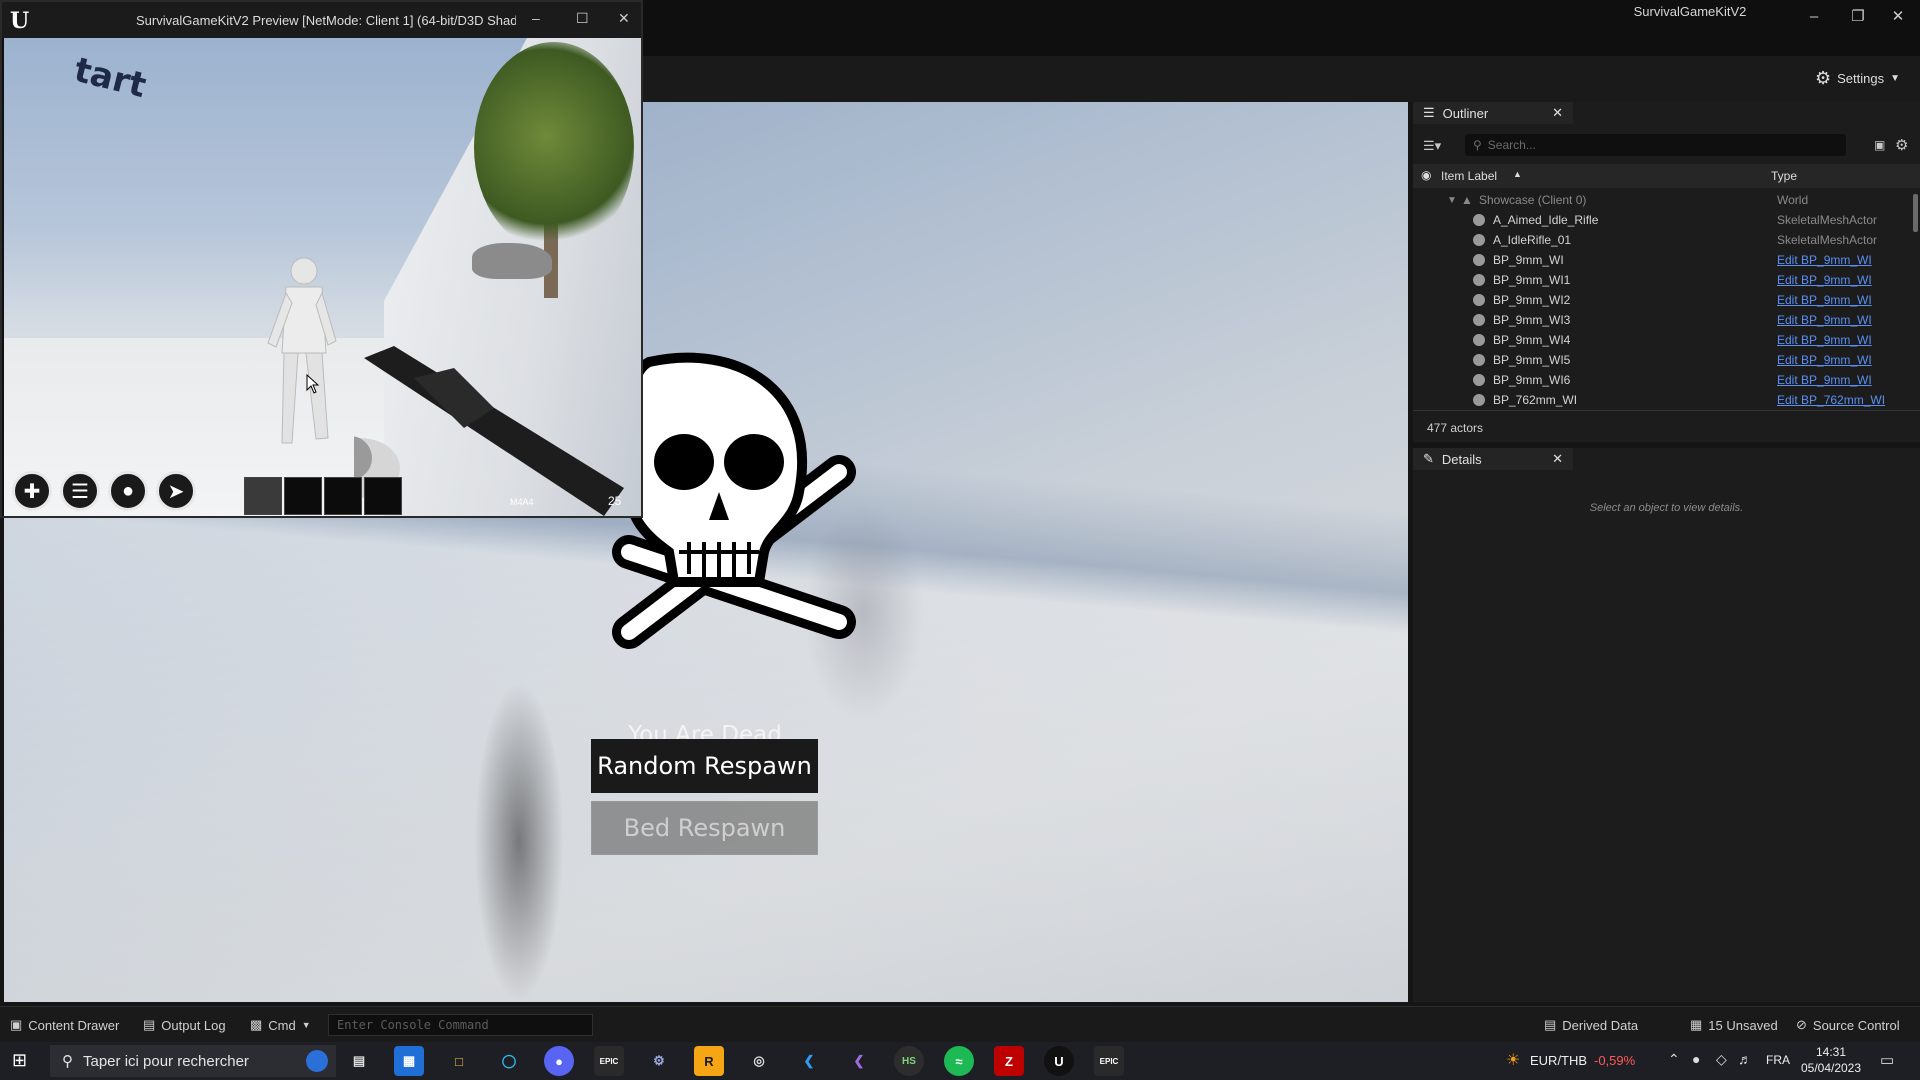  What do you see at coordinates (1663, 260) in the screenshot?
I see `outliner-row: BP_9mm_WI Edit BP_9mm_WI` at bounding box center [1663, 260].